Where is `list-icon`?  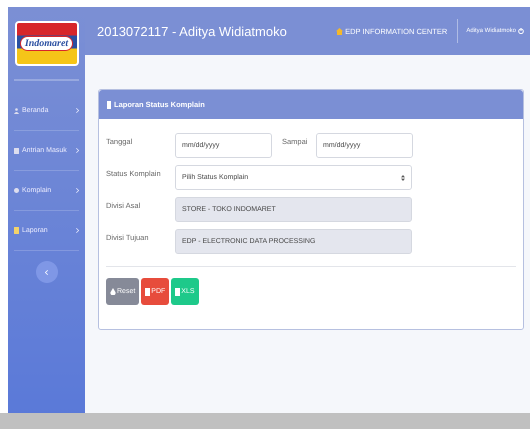
list-icon is located at coordinates (16, 151).